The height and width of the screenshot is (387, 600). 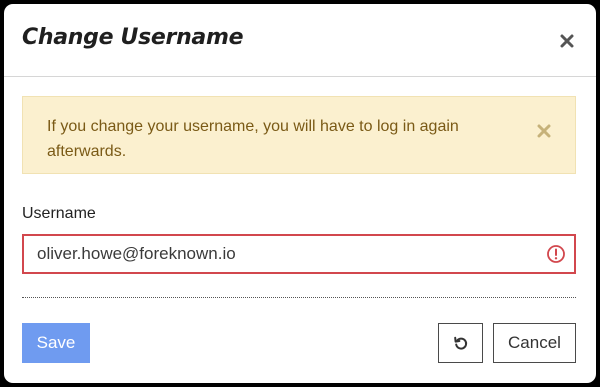 I want to click on undo-icon, so click(x=460, y=343).